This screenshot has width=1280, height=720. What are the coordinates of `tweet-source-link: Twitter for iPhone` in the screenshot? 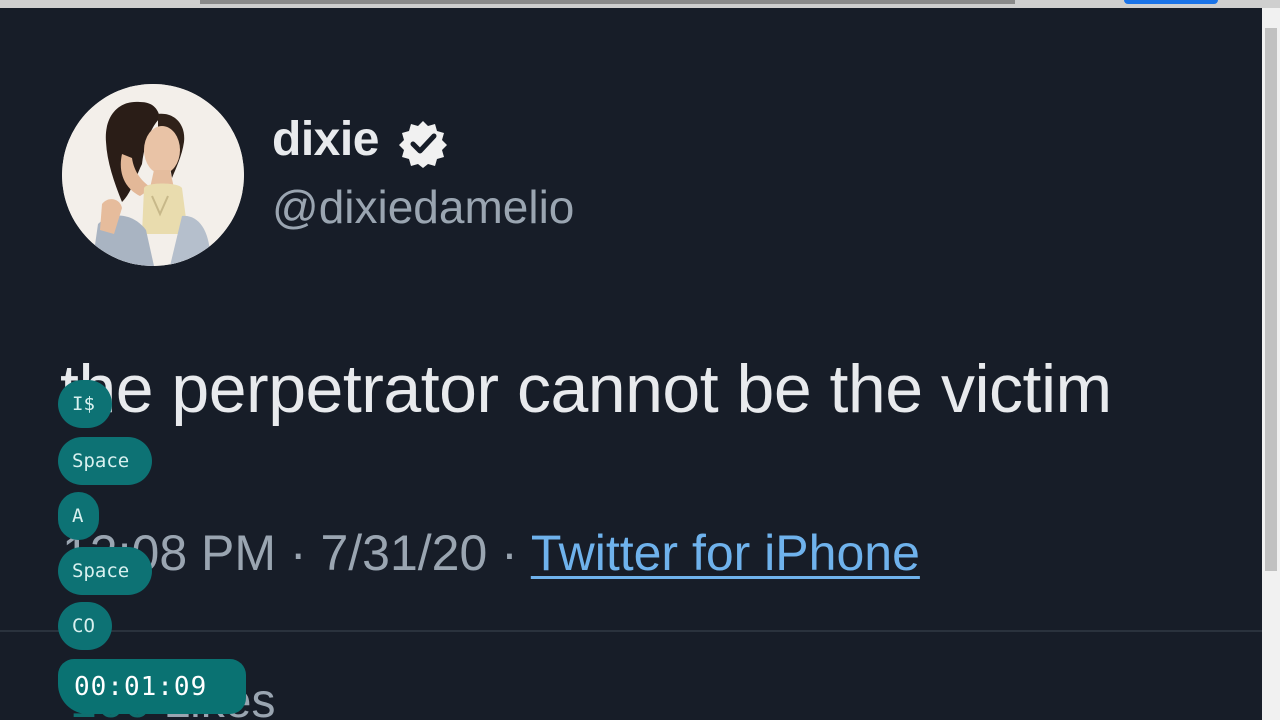 It's located at (725, 553).